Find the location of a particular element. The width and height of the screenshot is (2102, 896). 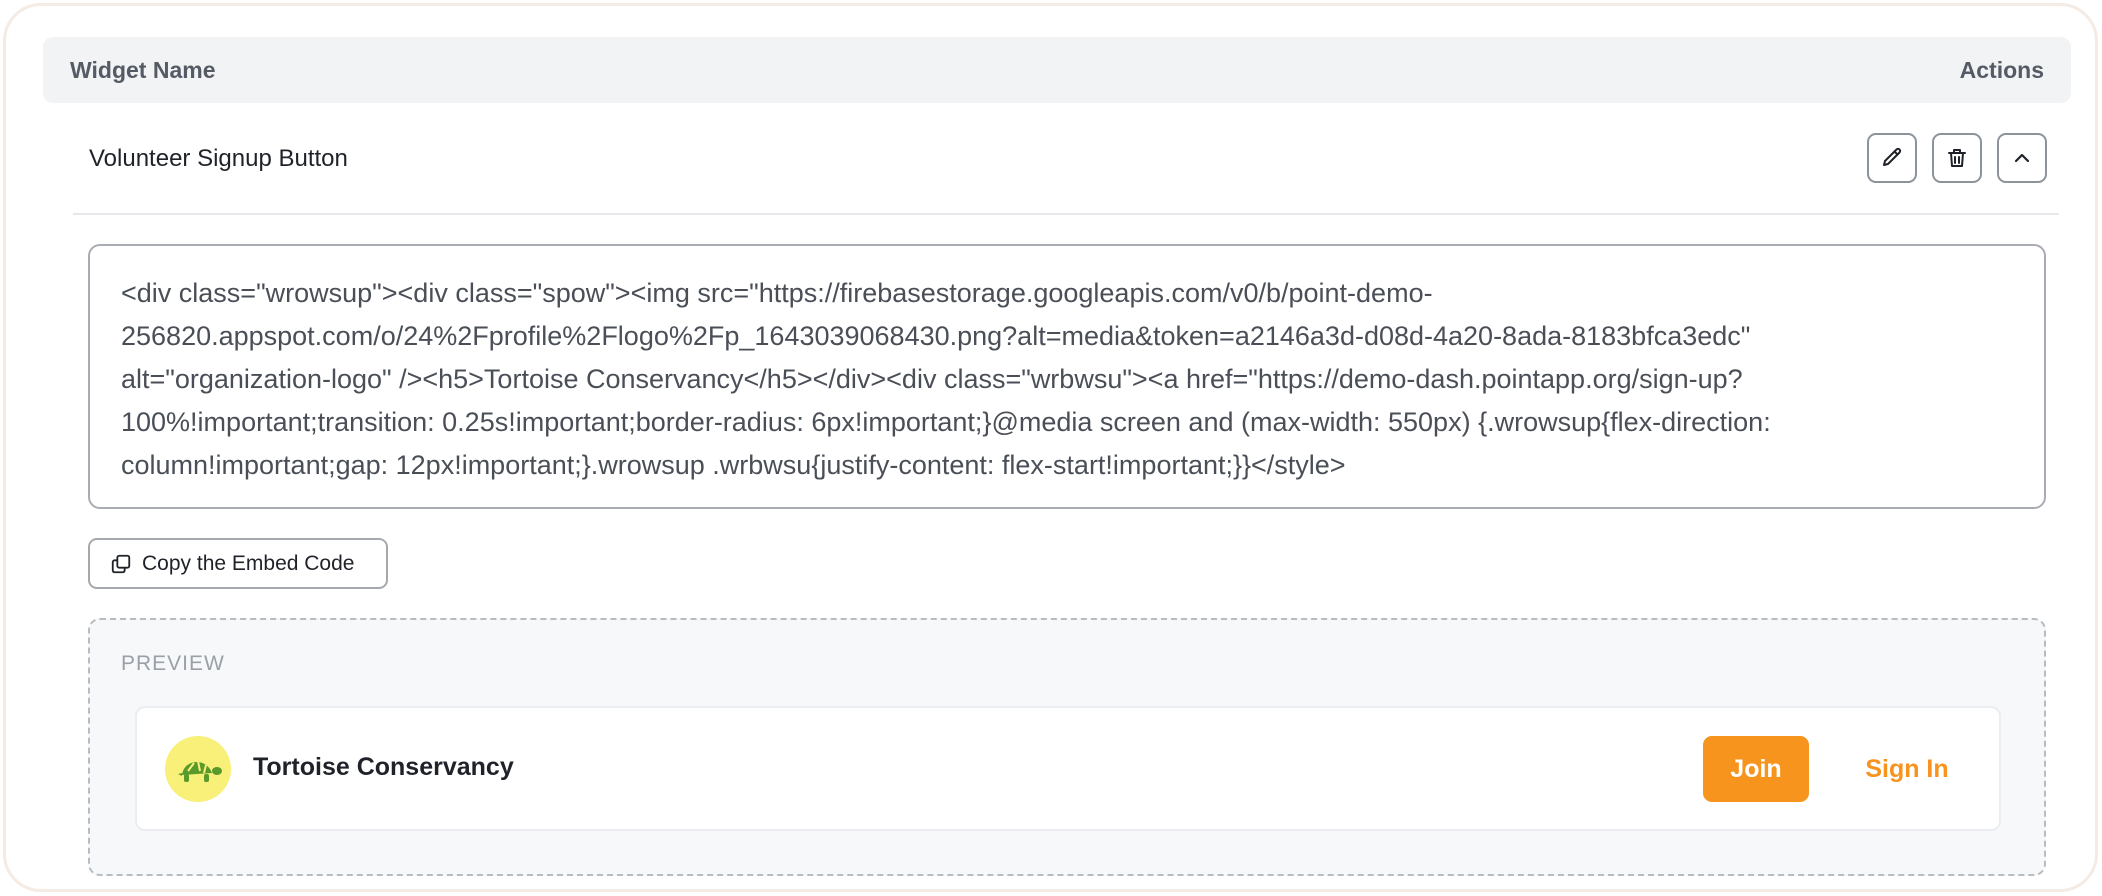

sign-in-link: Sign In is located at coordinates (1907, 769).